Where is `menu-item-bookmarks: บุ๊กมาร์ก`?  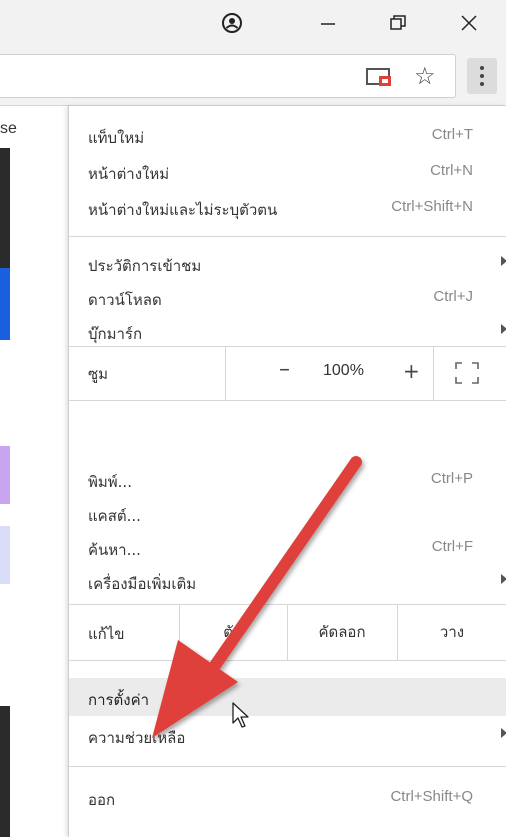
menu-item-bookmarks: บุ๊กมาร์ก is located at coordinates (287, 332).